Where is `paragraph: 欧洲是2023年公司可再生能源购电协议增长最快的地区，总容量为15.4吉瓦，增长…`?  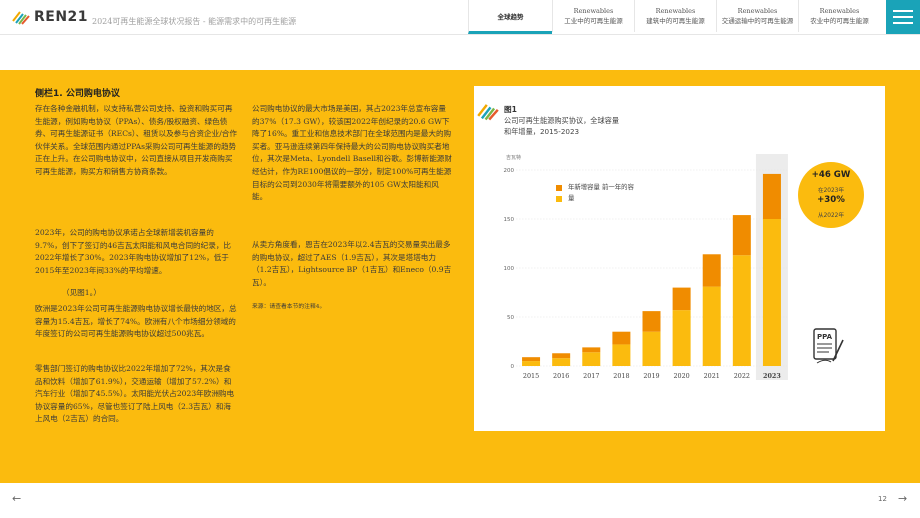
paragraph: 欧洲是2023年公司可再生能源购电协议增长最快的地区，总容量为15.4吉瓦，增长… is located at coordinates (136, 321).